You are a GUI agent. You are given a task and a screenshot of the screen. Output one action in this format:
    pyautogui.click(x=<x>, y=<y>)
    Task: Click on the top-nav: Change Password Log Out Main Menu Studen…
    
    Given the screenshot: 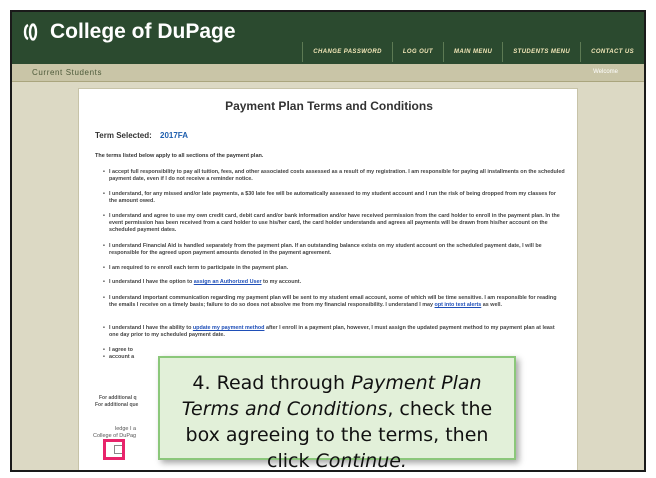 What is the action you would take?
    pyautogui.click(x=473, y=52)
    